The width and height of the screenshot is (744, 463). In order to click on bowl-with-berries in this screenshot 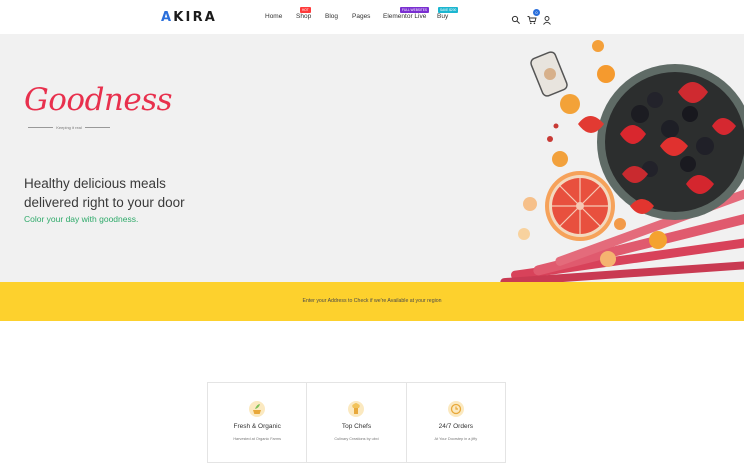, I will do `click(670, 142)`.